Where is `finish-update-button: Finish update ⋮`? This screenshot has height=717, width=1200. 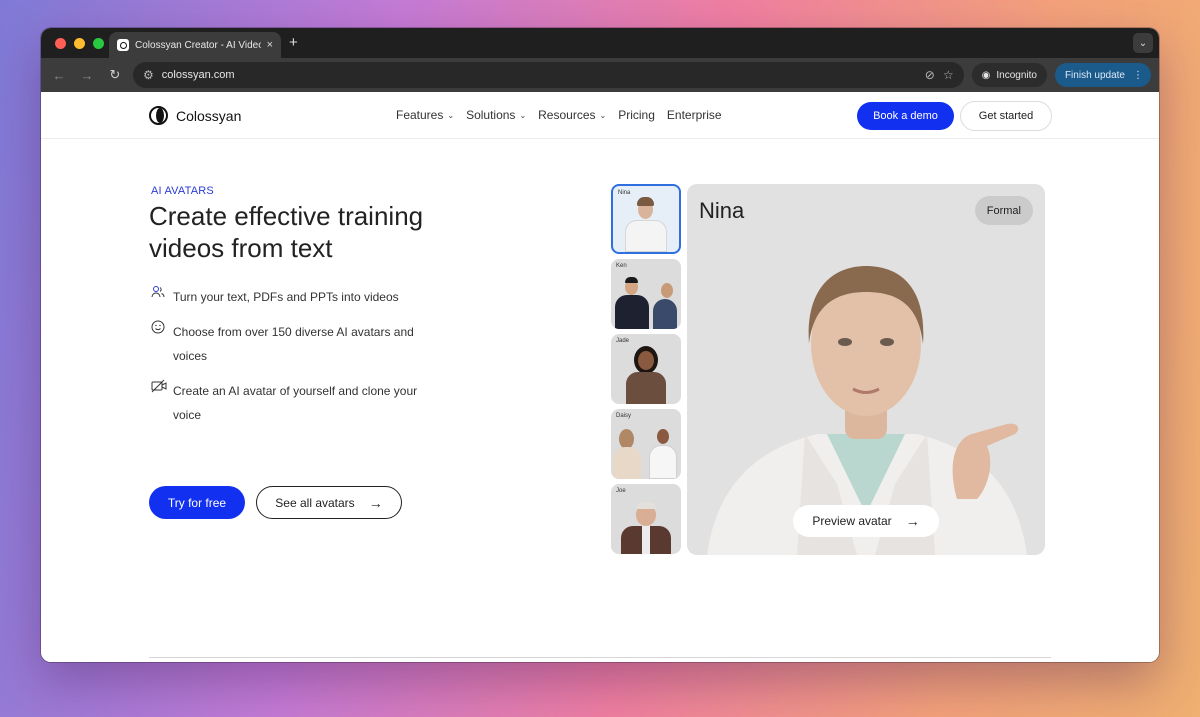
finish-update-button: Finish update ⋮ is located at coordinates (1102, 75).